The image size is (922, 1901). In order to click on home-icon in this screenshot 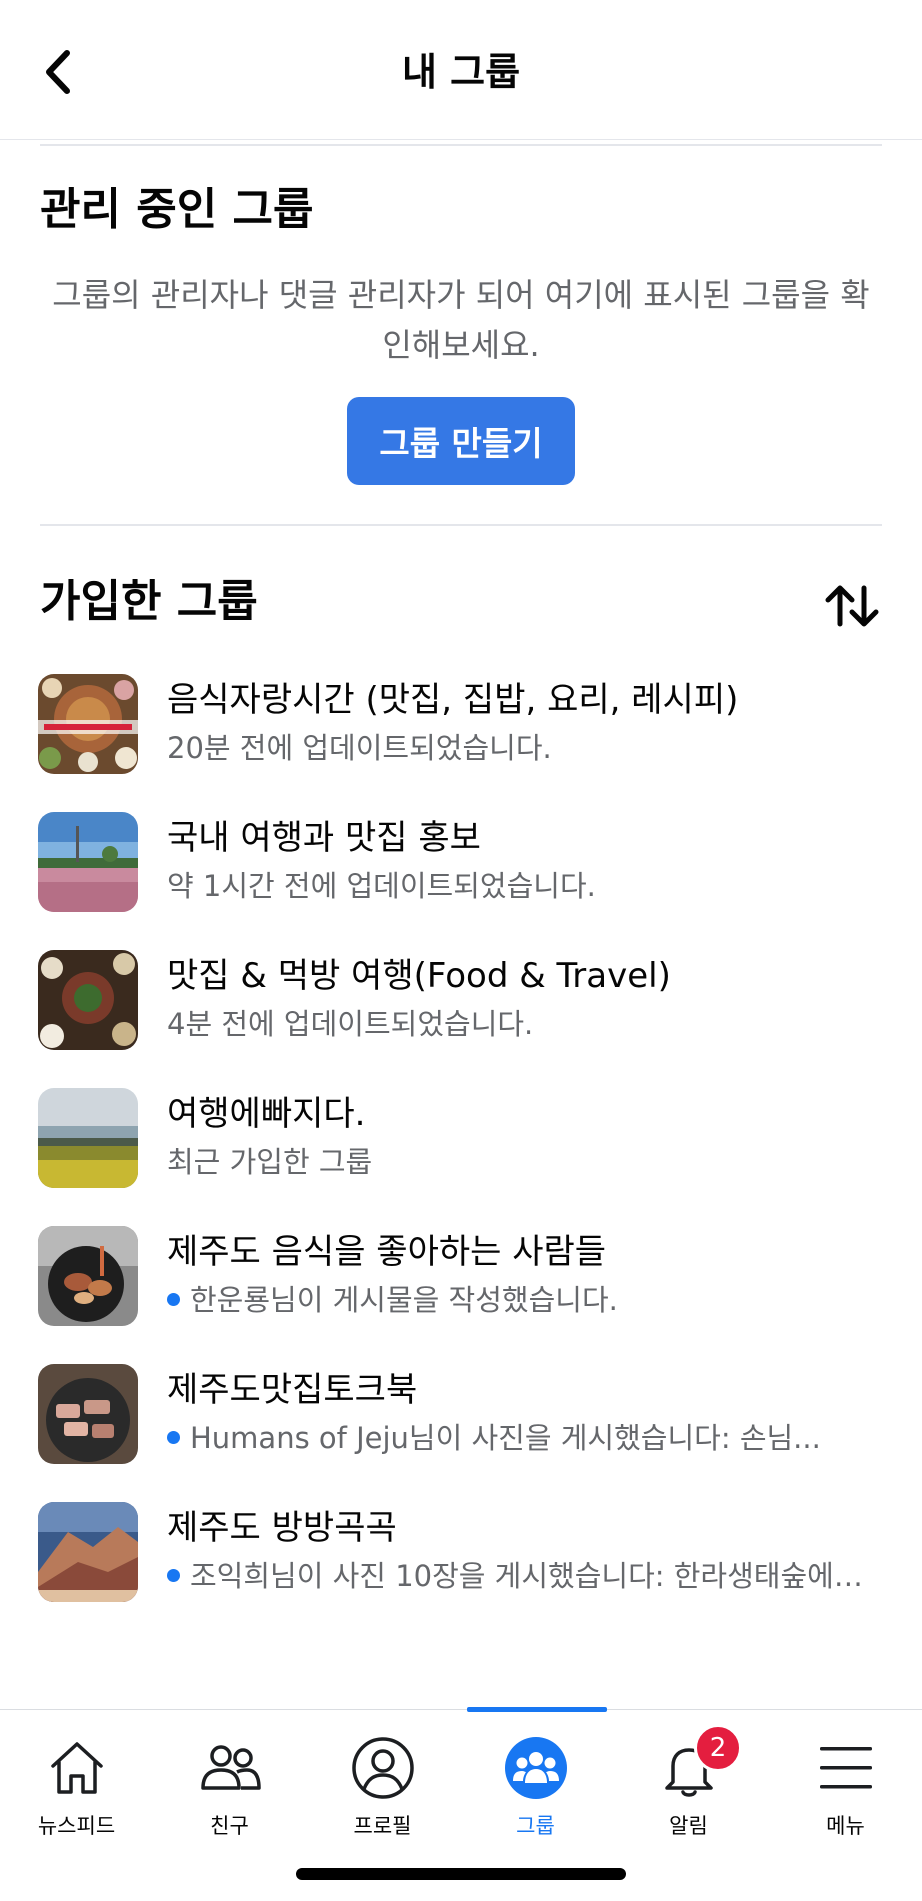, I will do `click(76, 1768)`.